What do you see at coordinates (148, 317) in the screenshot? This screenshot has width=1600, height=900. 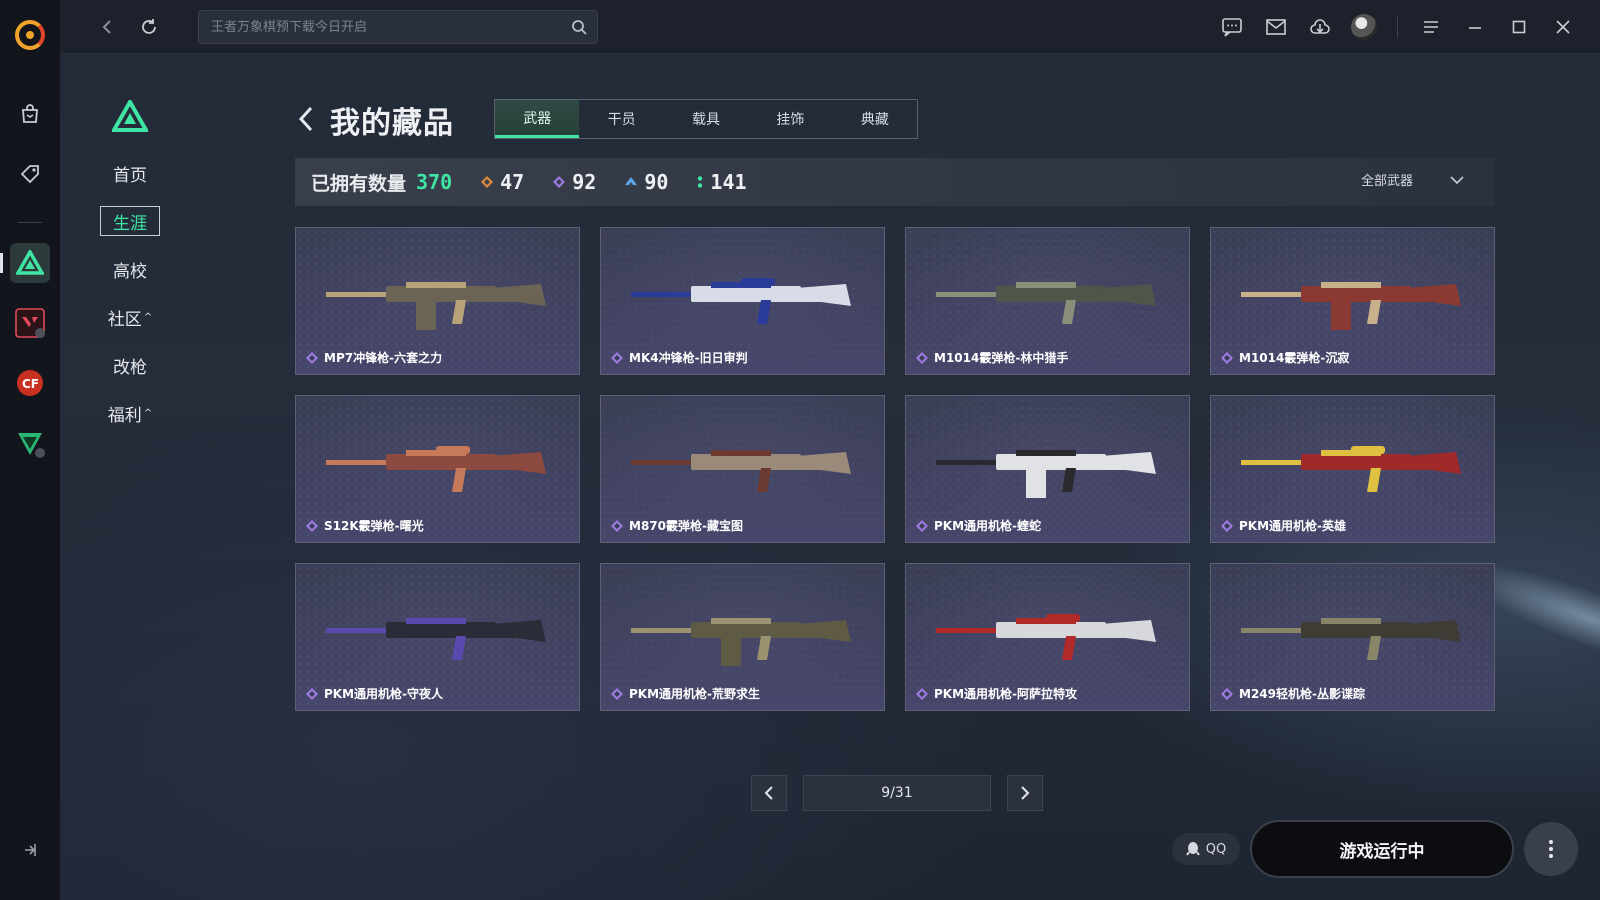 I see `chevron-up-icon: ^` at bounding box center [148, 317].